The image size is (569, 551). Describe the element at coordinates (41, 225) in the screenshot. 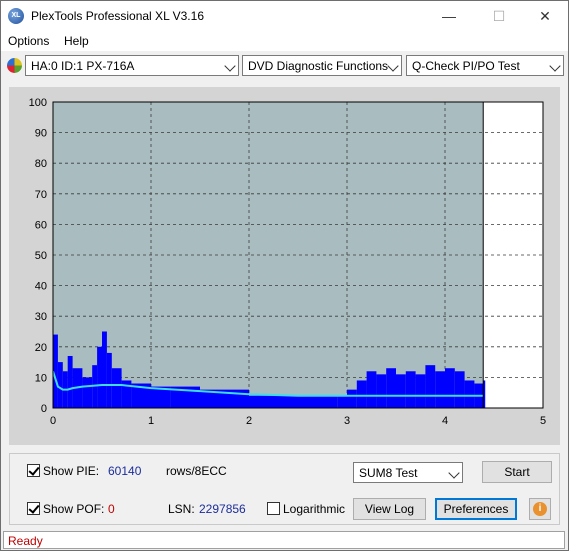

I see `y-tick-label: 60` at that location.